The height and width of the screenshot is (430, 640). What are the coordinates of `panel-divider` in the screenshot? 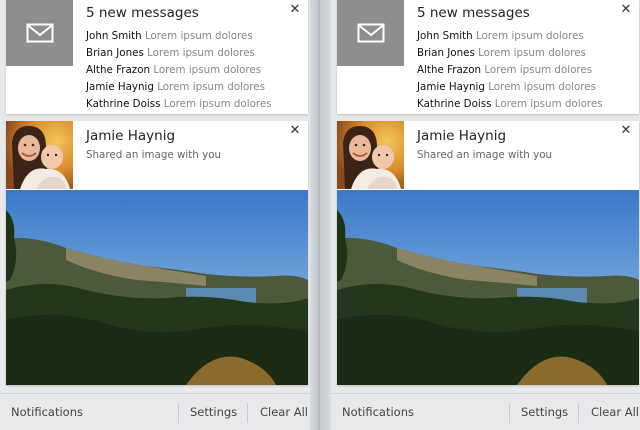 It's located at (320, 215).